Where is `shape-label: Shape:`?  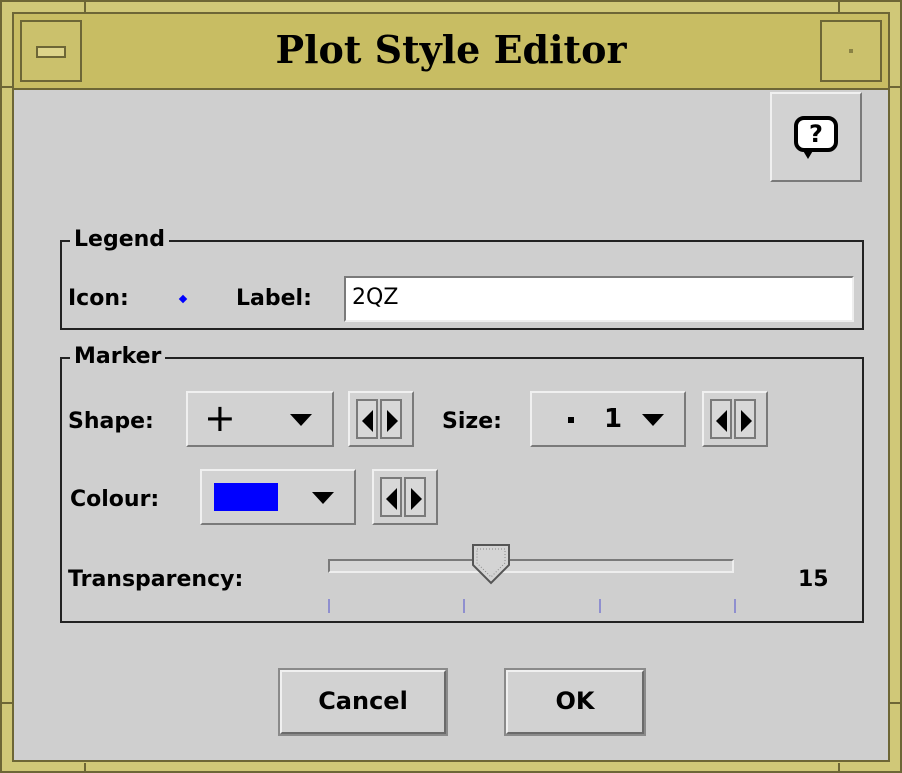
shape-label: Shape: is located at coordinates (111, 421).